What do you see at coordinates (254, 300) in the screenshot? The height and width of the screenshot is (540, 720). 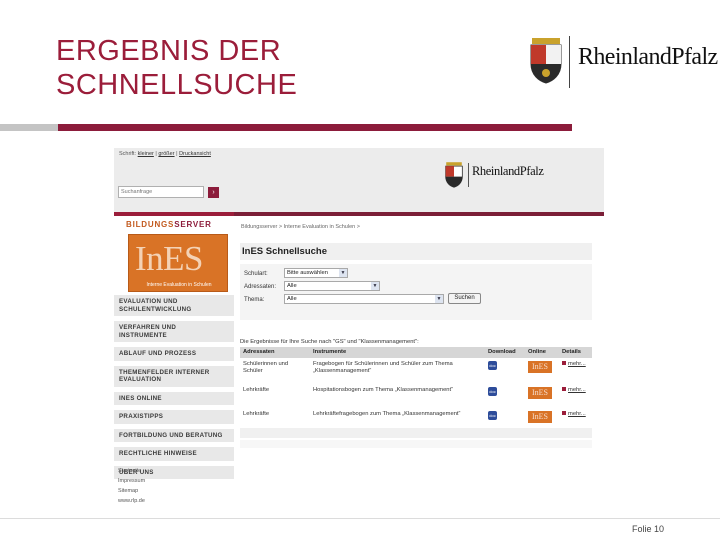 I see `thema-label: Thema:` at bounding box center [254, 300].